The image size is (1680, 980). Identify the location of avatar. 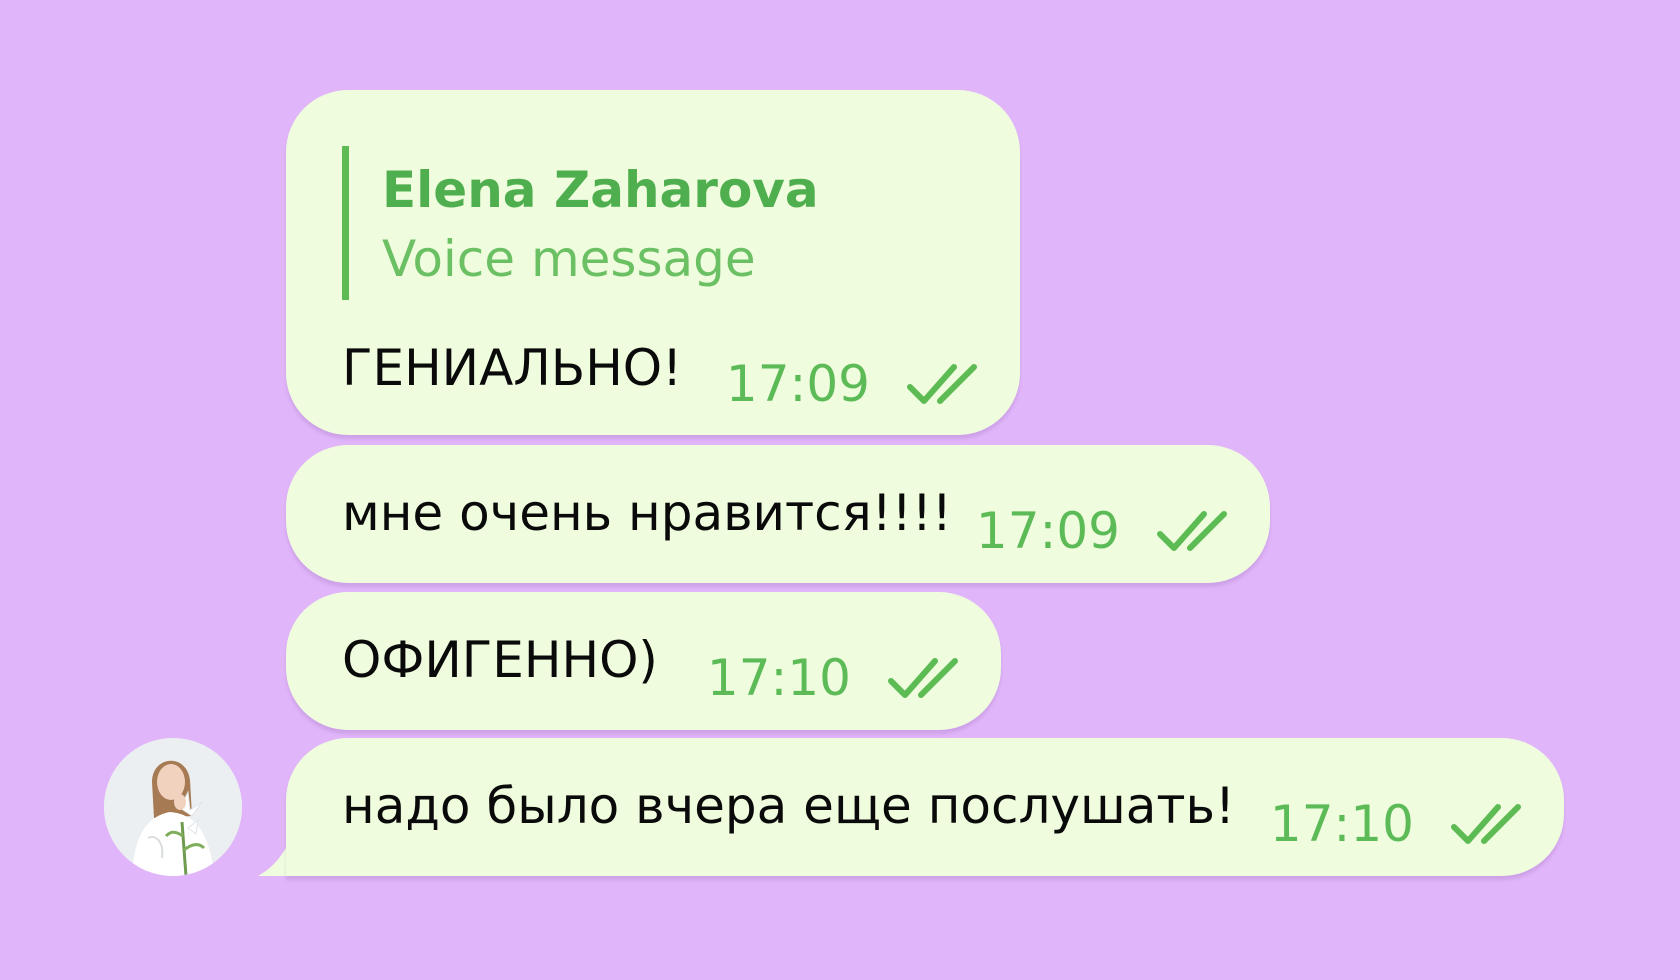
(173, 807).